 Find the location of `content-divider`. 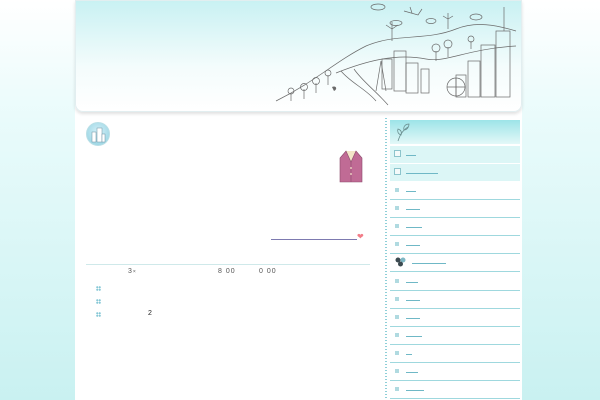

content-divider is located at coordinates (228, 264).